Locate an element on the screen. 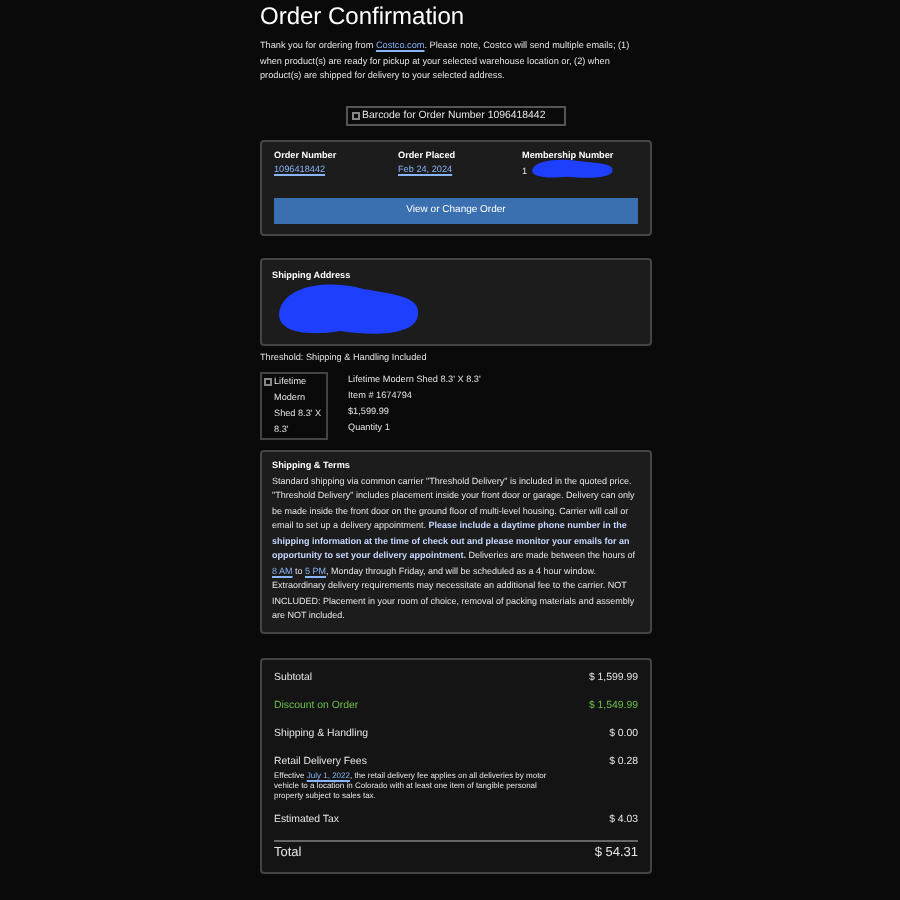  page-title: Order Confirmation is located at coordinates (363, 15).